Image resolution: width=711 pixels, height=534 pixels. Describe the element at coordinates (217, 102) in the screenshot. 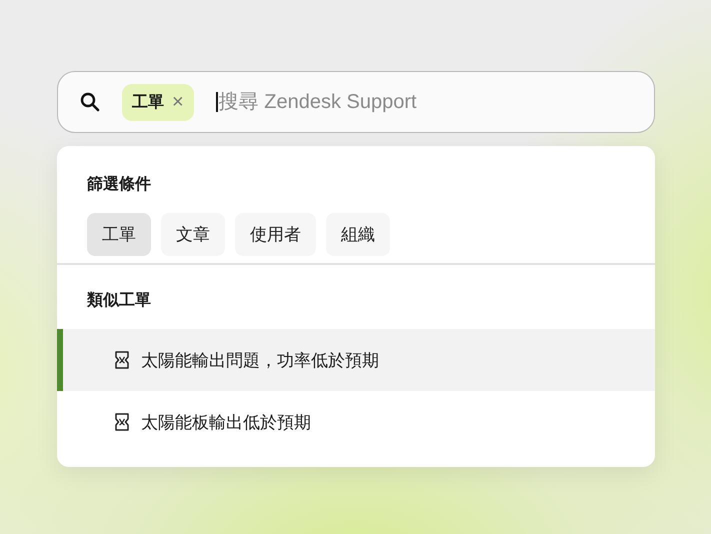

I see `text-cursor` at that location.